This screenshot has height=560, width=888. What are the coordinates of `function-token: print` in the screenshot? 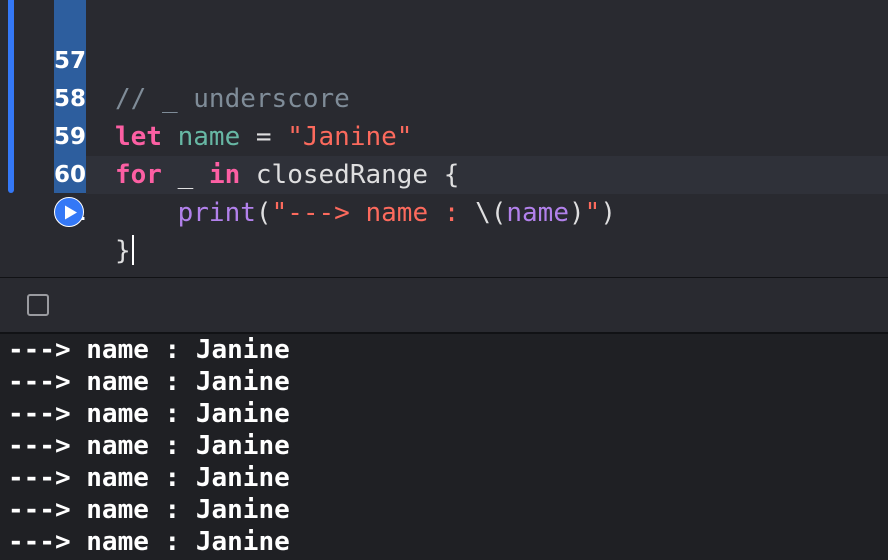 It's located at (216, 213).